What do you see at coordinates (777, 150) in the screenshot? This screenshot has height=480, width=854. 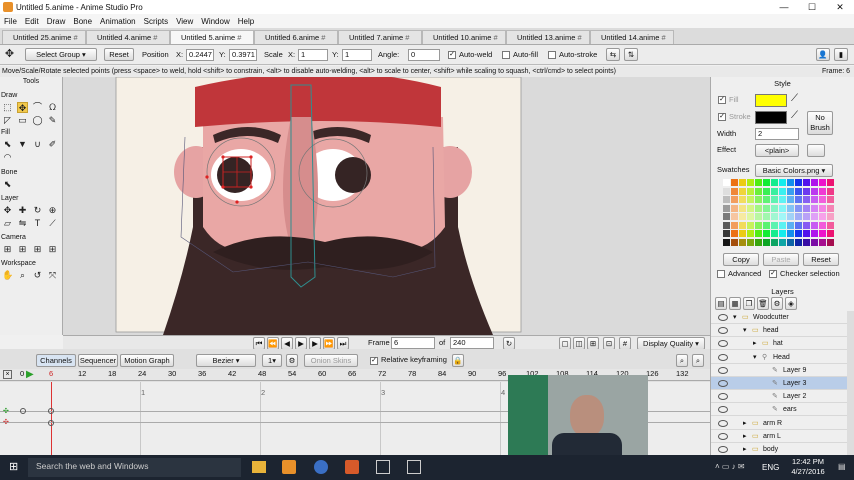 I see `effect-dropdown: <plain>` at bounding box center [777, 150].